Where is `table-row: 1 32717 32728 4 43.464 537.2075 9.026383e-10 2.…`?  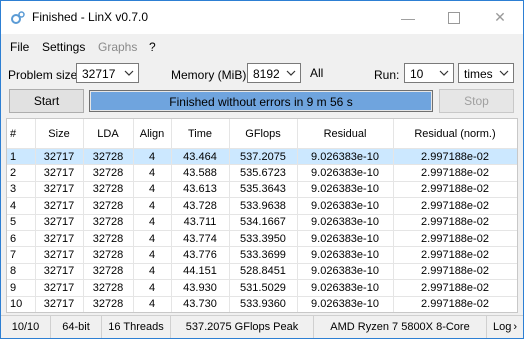
table-row: 1 32717 32728 4 43.464 537.2075 9.026383e-10 2.… is located at coordinates (262, 157).